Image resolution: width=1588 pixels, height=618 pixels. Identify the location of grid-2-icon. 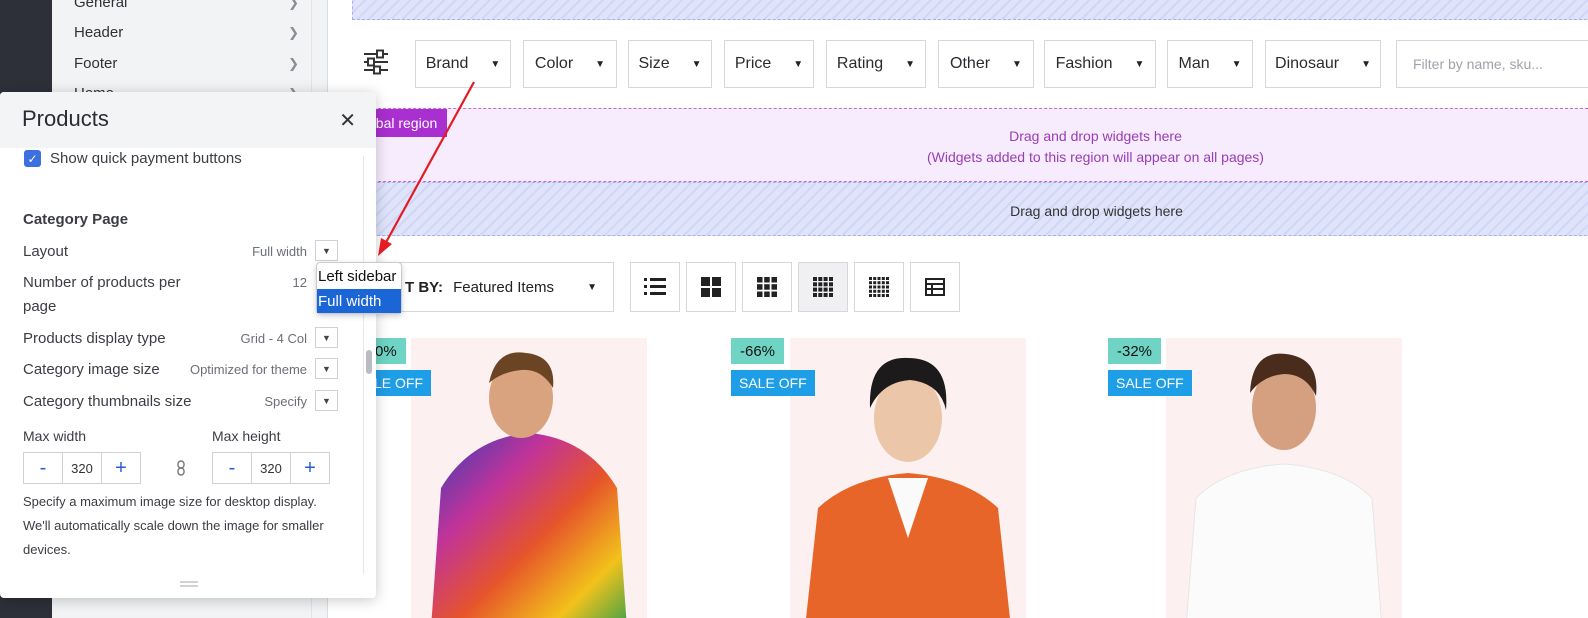
(711, 287).